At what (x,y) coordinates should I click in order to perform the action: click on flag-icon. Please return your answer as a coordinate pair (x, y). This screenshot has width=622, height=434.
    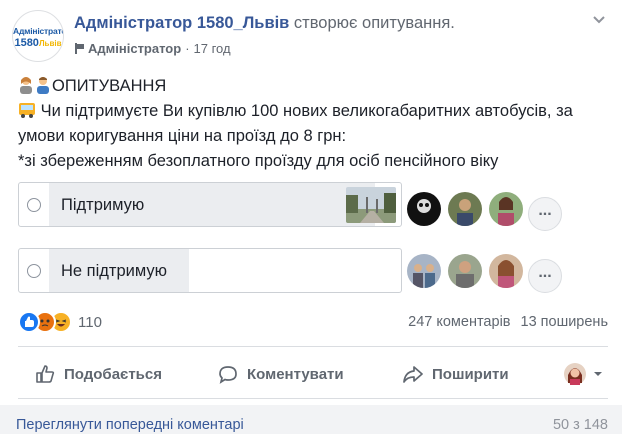
    Looking at the image, I should click on (79, 48).